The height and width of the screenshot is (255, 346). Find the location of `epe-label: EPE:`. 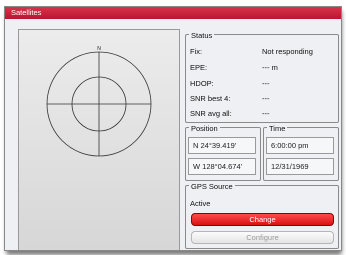

epe-label: EPE: is located at coordinates (199, 67).